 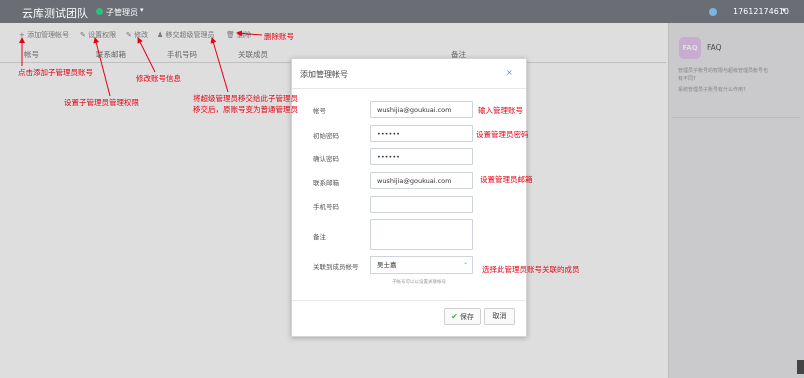 What do you see at coordinates (279, 36) in the screenshot?
I see `annotation-delete: 删除账号` at bounding box center [279, 36].